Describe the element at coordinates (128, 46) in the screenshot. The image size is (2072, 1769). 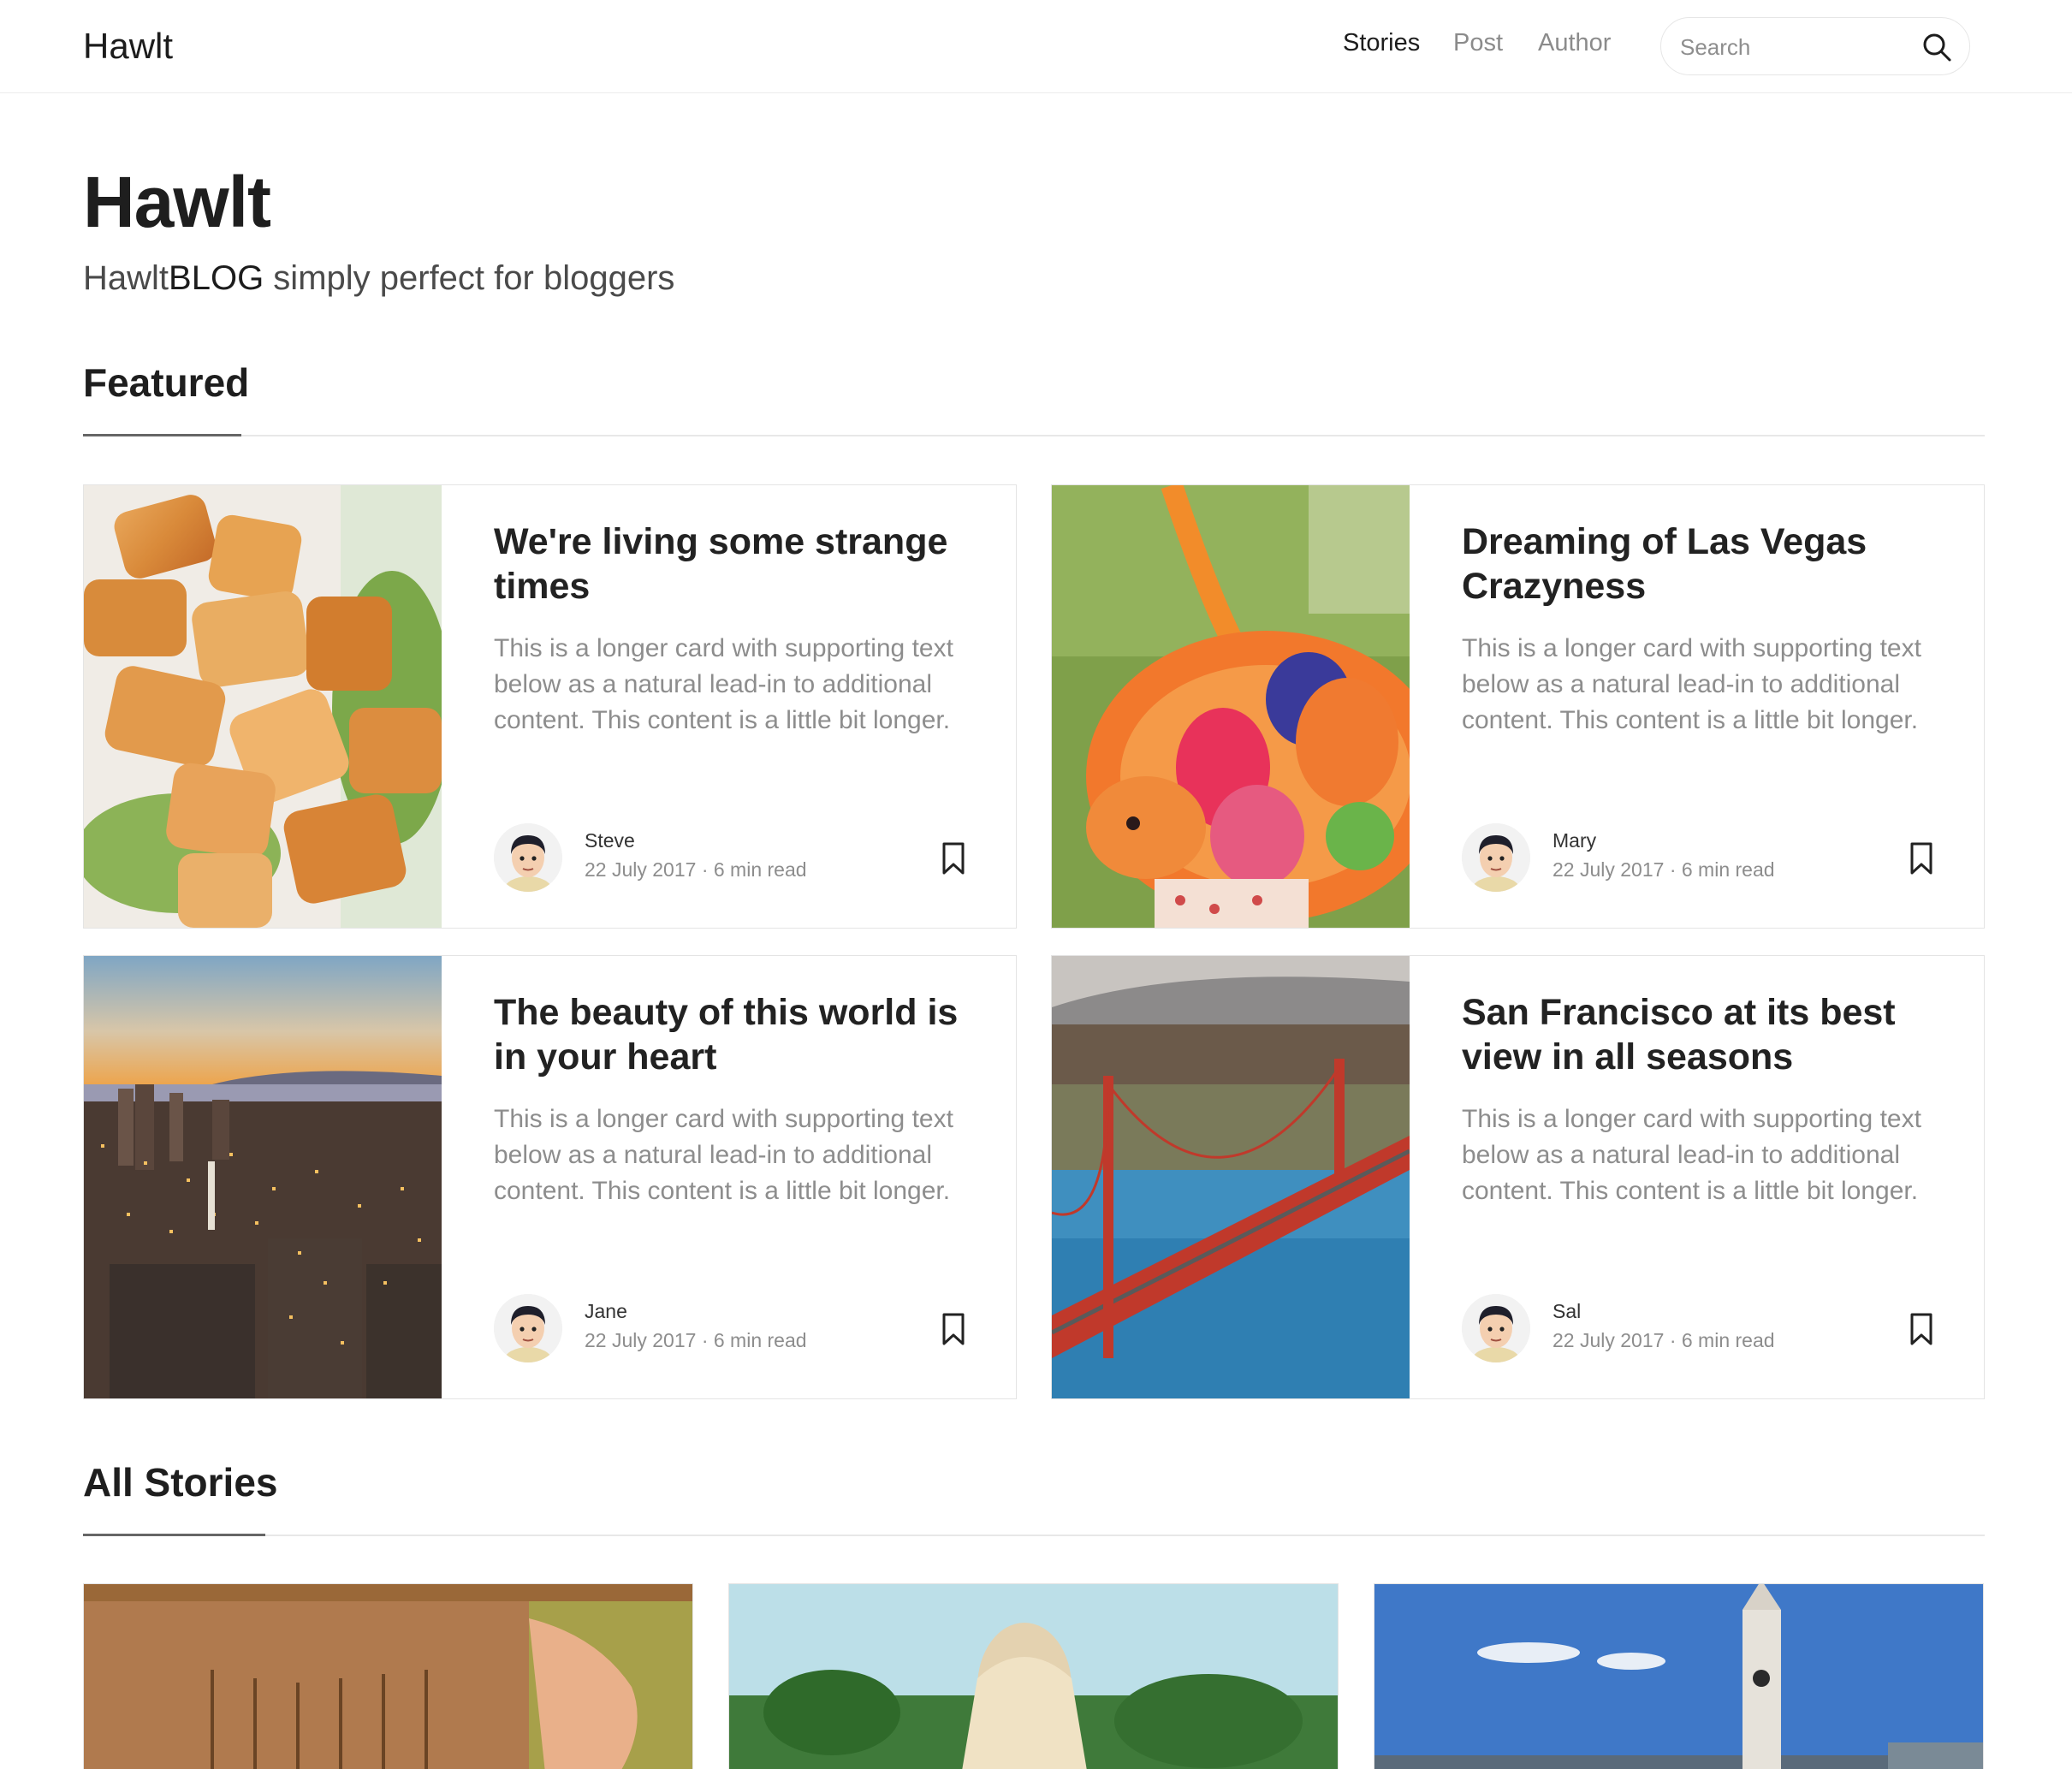
I see `brand-logo-link: Hawlt` at that location.